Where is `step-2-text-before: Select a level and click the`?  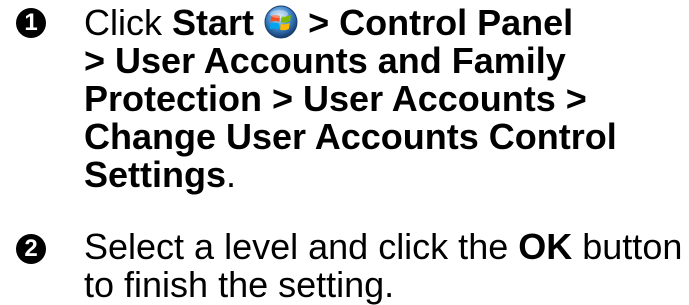 step-2-text-before: Select a level and click the is located at coordinates (296, 246).